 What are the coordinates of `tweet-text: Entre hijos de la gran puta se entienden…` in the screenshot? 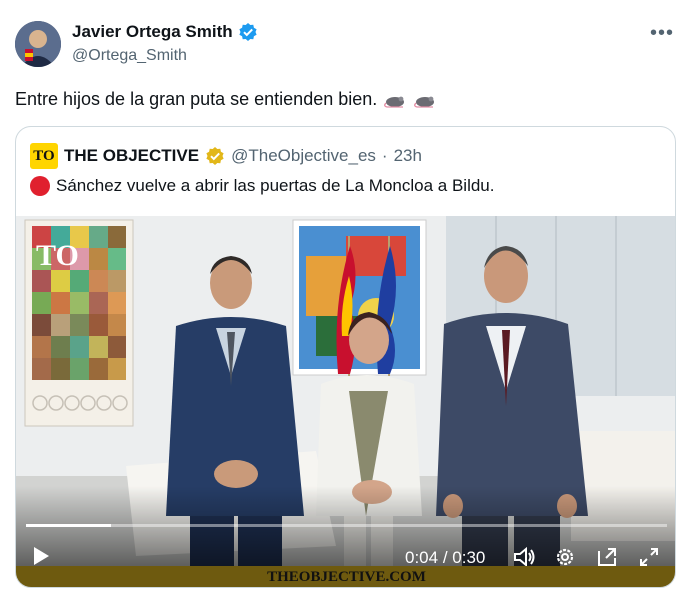 It's located at (196, 99).